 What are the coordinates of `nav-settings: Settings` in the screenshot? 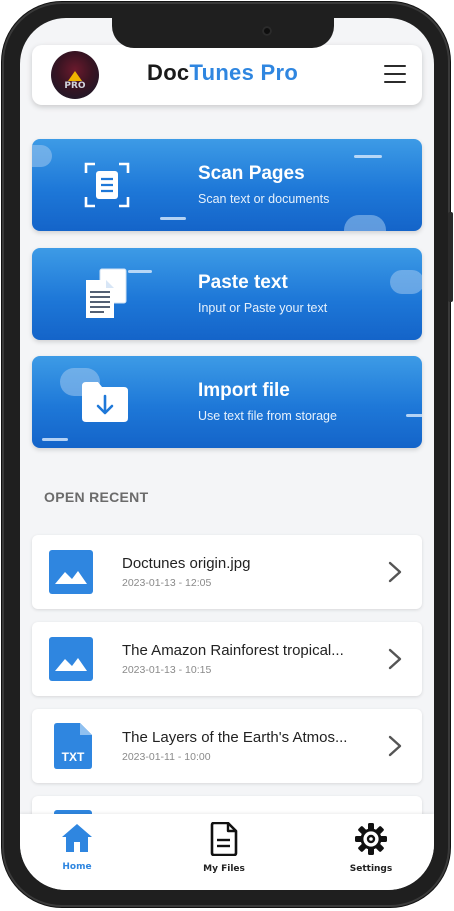 It's located at (371, 848).